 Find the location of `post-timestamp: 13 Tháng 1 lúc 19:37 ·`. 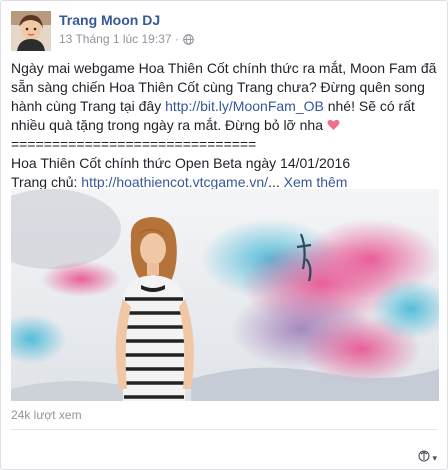

post-timestamp: 13 Tháng 1 lúc 19:37 · is located at coordinates (119, 39).